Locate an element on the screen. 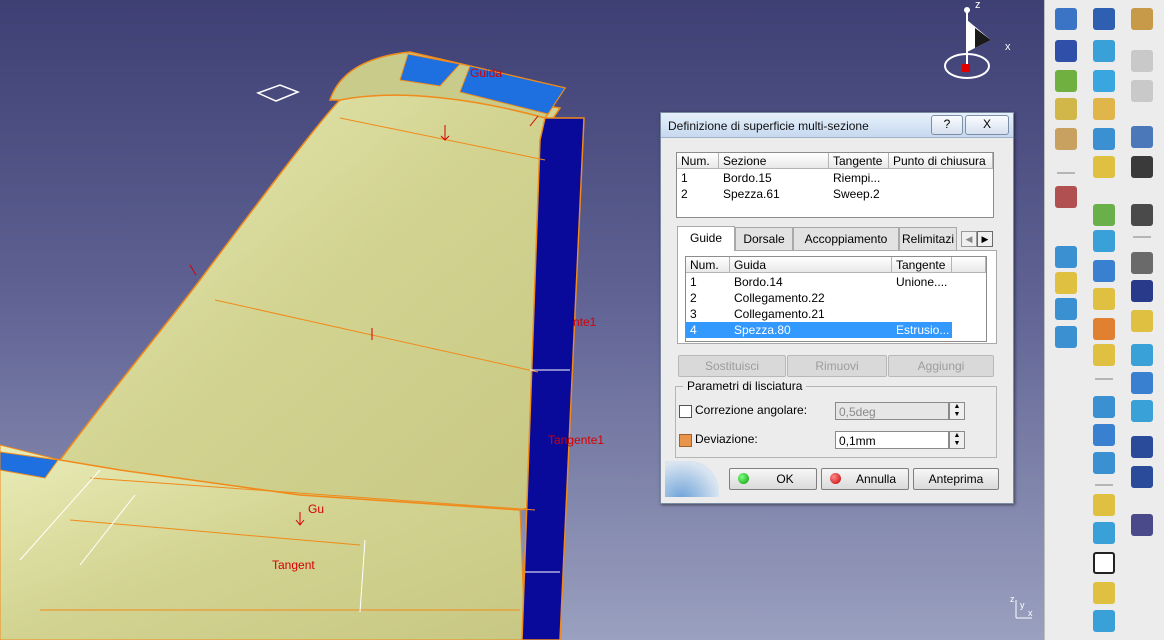 The width and height of the screenshot is (1164, 640). tab-scroll-left-icon: ◀ is located at coordinates (969, 239).